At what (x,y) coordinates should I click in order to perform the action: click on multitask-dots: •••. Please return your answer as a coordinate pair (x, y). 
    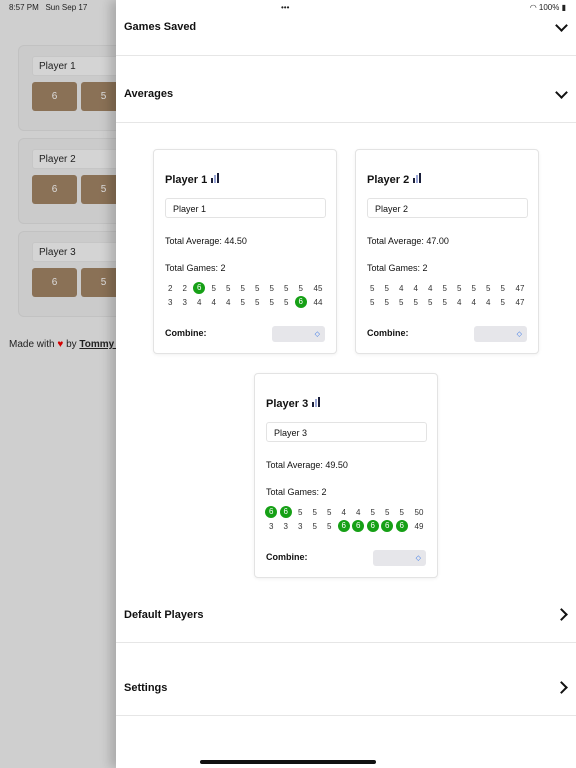
    Looking at the image, I should click on (285, 7).